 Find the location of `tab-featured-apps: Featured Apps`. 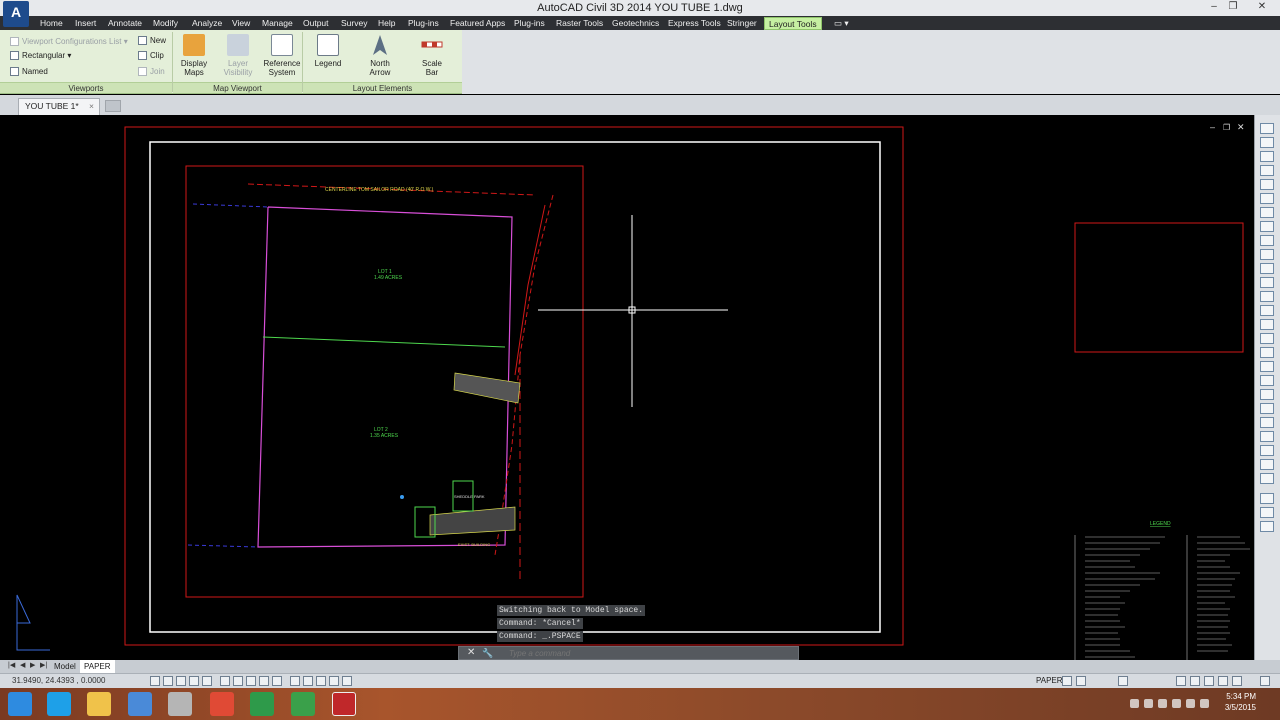

tab-featured-apps: Featured Apps is located at coordinates (477, 23).